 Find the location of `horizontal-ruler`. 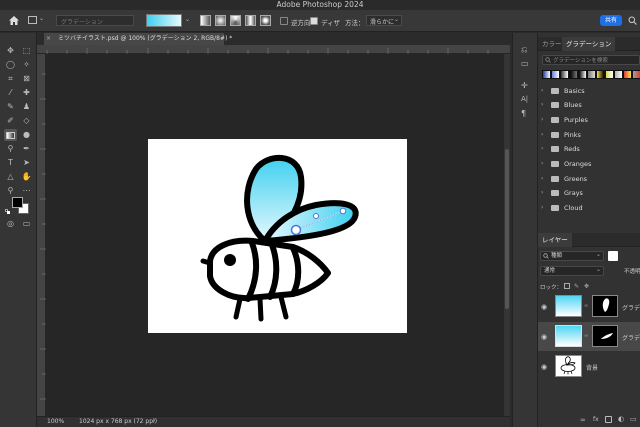

horizontal-ruler is located at coordinates (273, 49).